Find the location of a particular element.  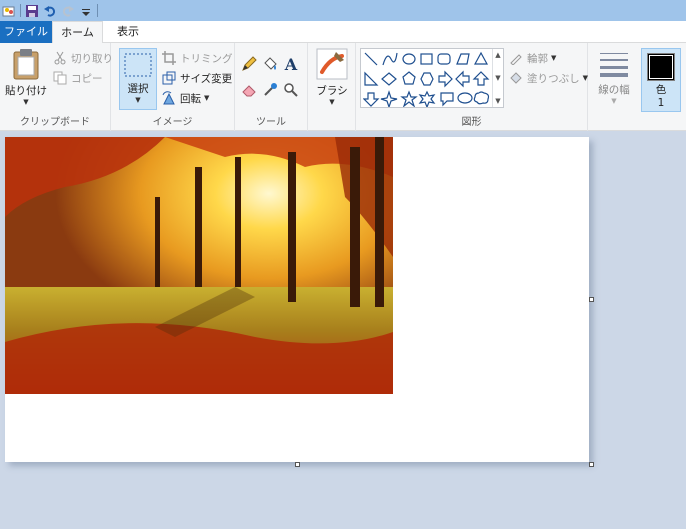

size-group: 線の幅 ▼ is located at coordinates (613, 87).